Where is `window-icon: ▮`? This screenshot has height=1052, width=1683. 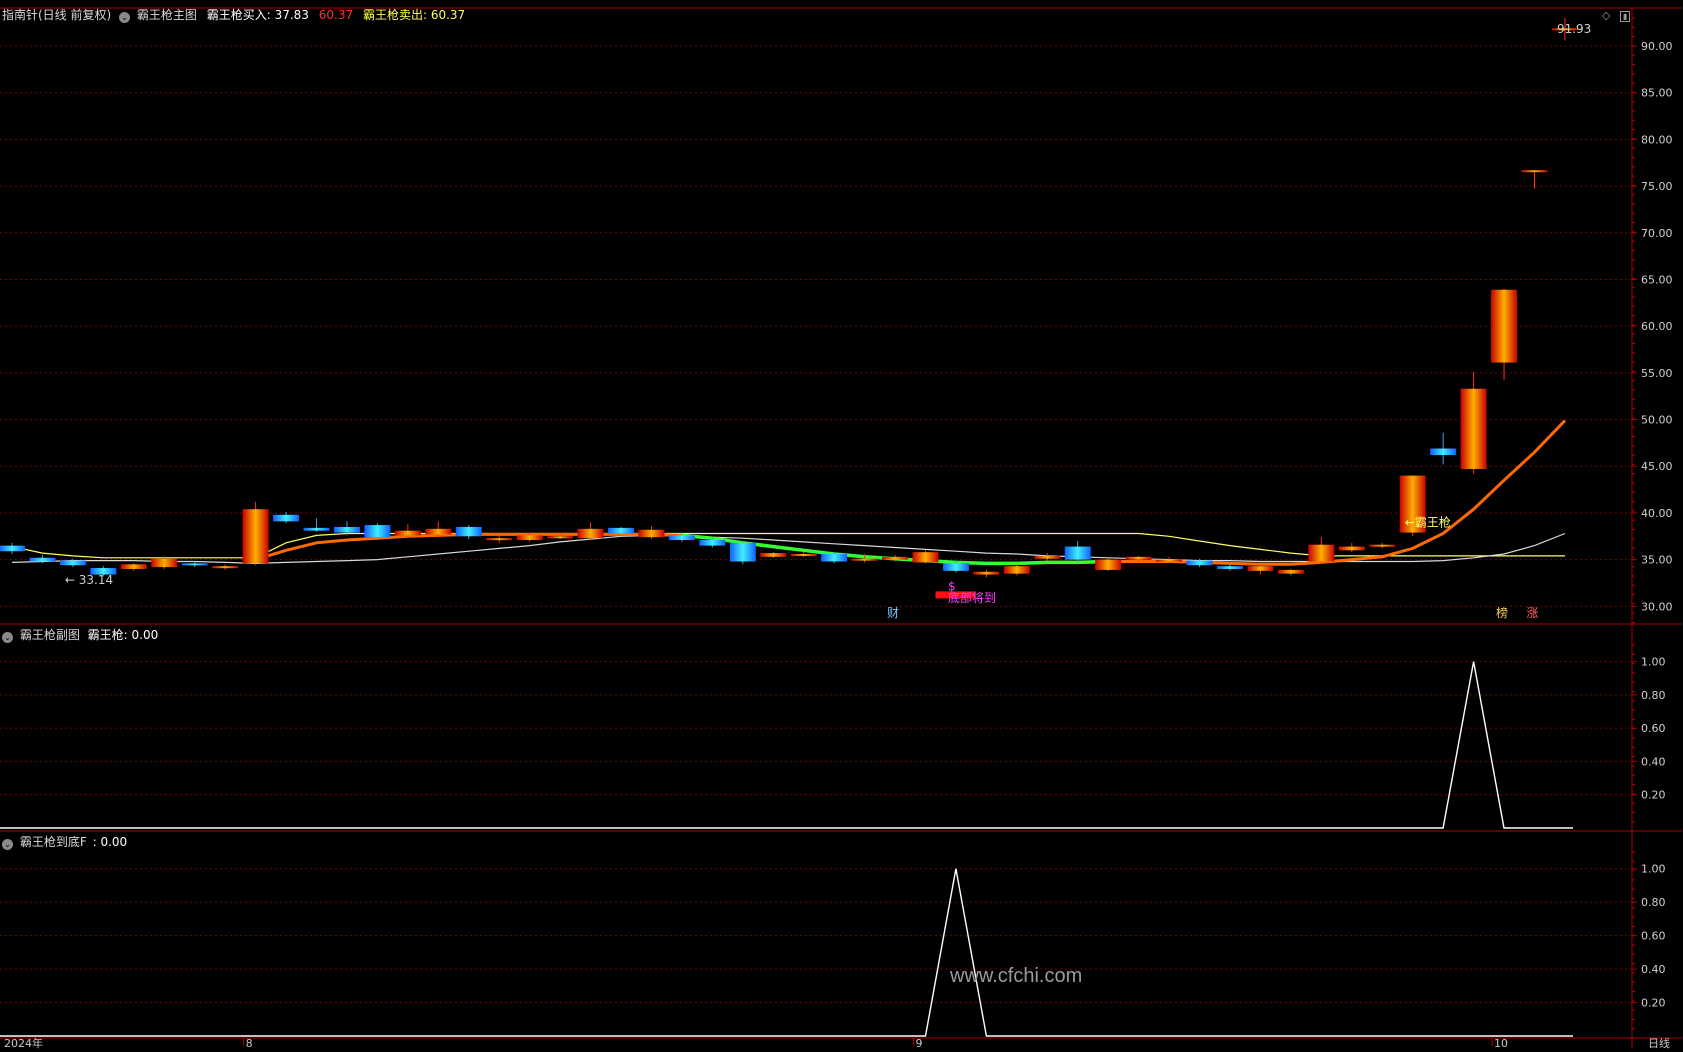 window-icon: ▮ is located at coordinates (1625, 16).